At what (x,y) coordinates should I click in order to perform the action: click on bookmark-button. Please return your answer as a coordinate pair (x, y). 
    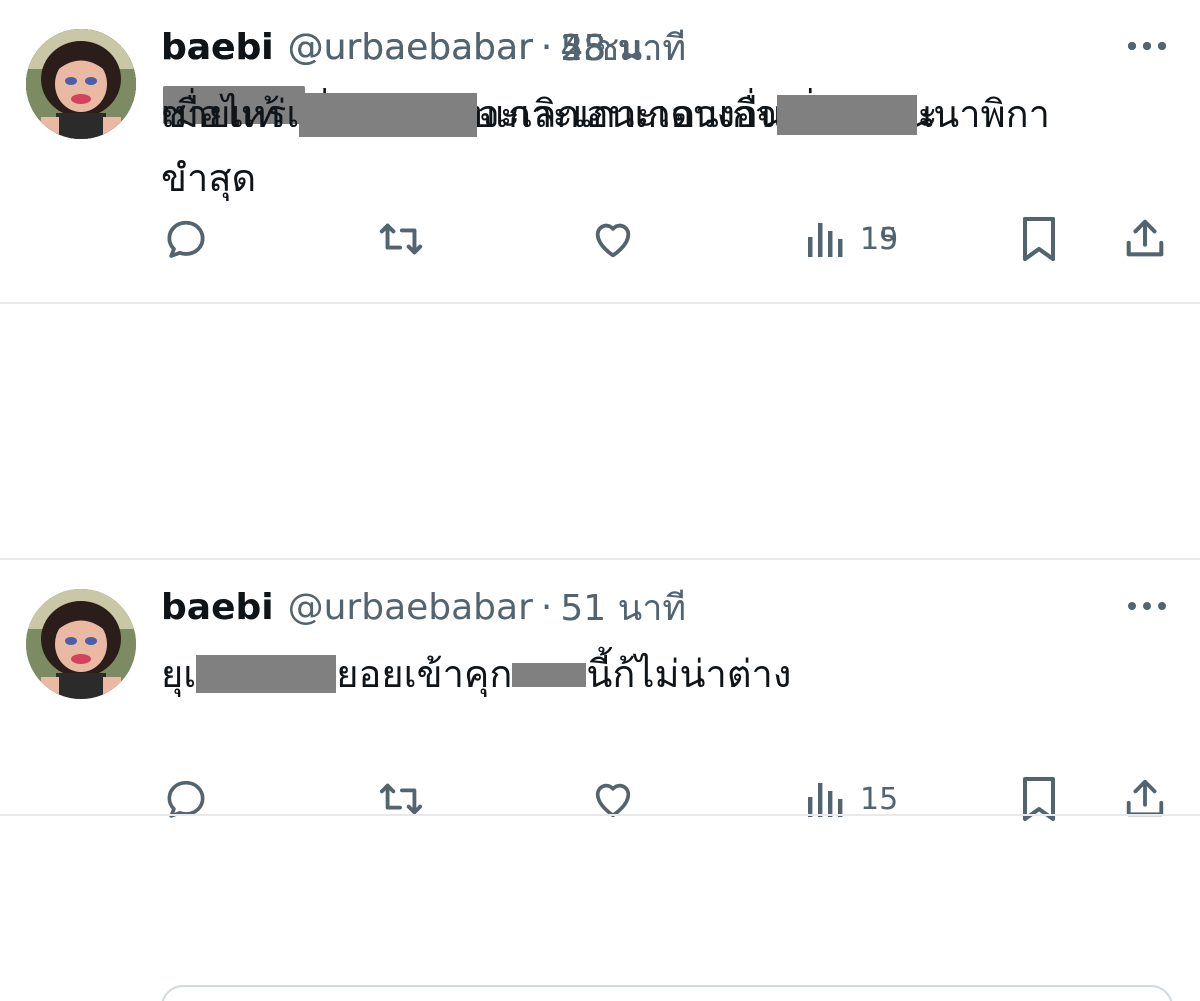
    Looking at the image, I should click on (1039, 799).